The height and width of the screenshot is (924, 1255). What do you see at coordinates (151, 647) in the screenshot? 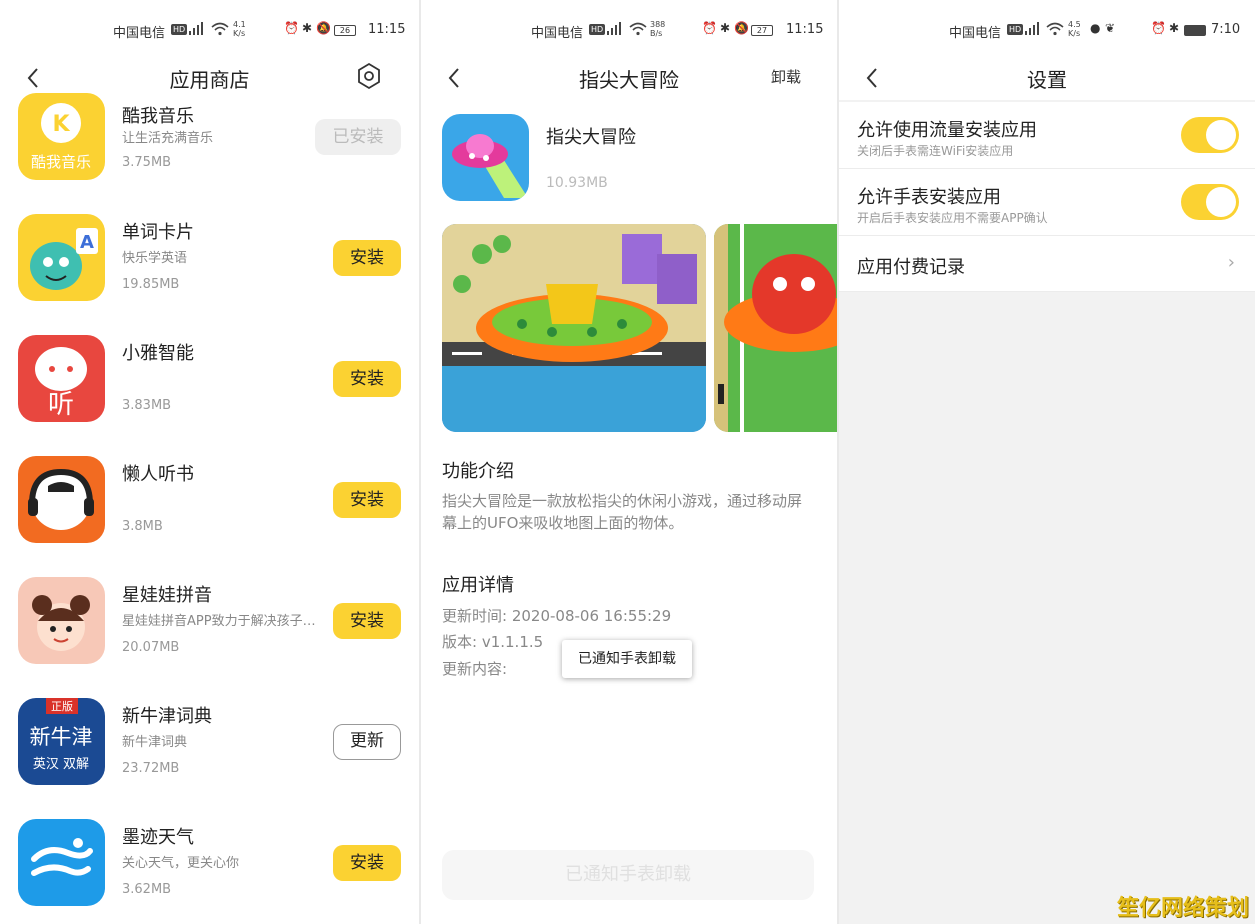
I see `app-size: 20.07MB` at bounding box center [151, 647].